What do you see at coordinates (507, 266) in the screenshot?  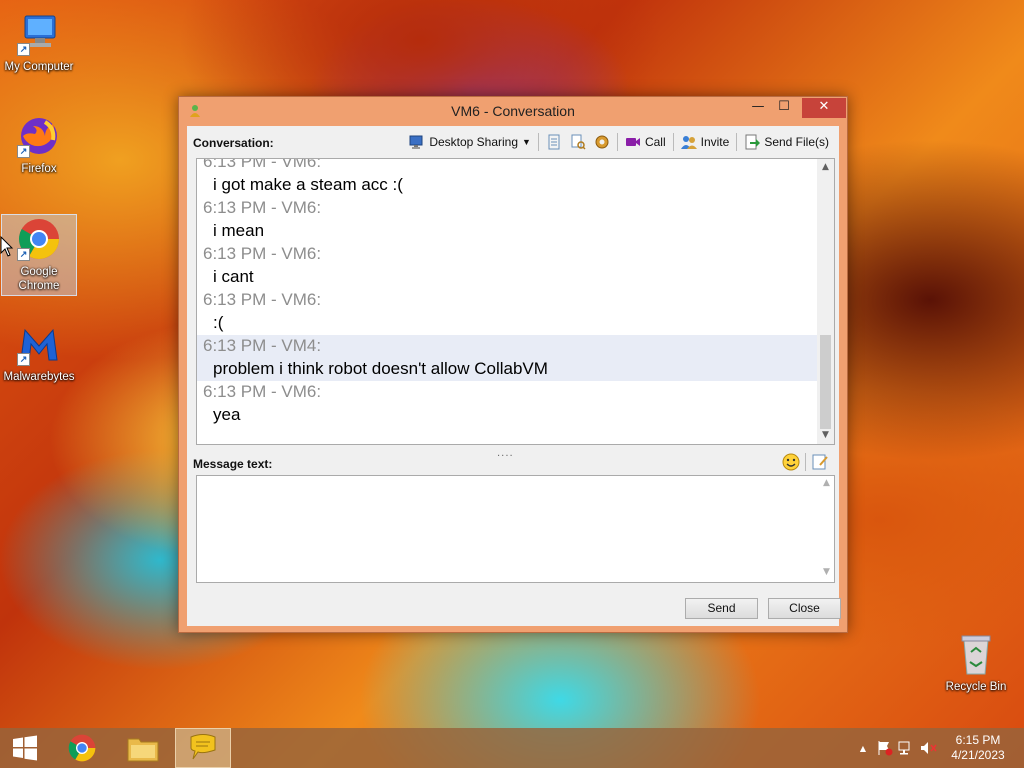 I see `history-entry: 6:13 PM - VM6: i cant` at bounding box center [507, 266].